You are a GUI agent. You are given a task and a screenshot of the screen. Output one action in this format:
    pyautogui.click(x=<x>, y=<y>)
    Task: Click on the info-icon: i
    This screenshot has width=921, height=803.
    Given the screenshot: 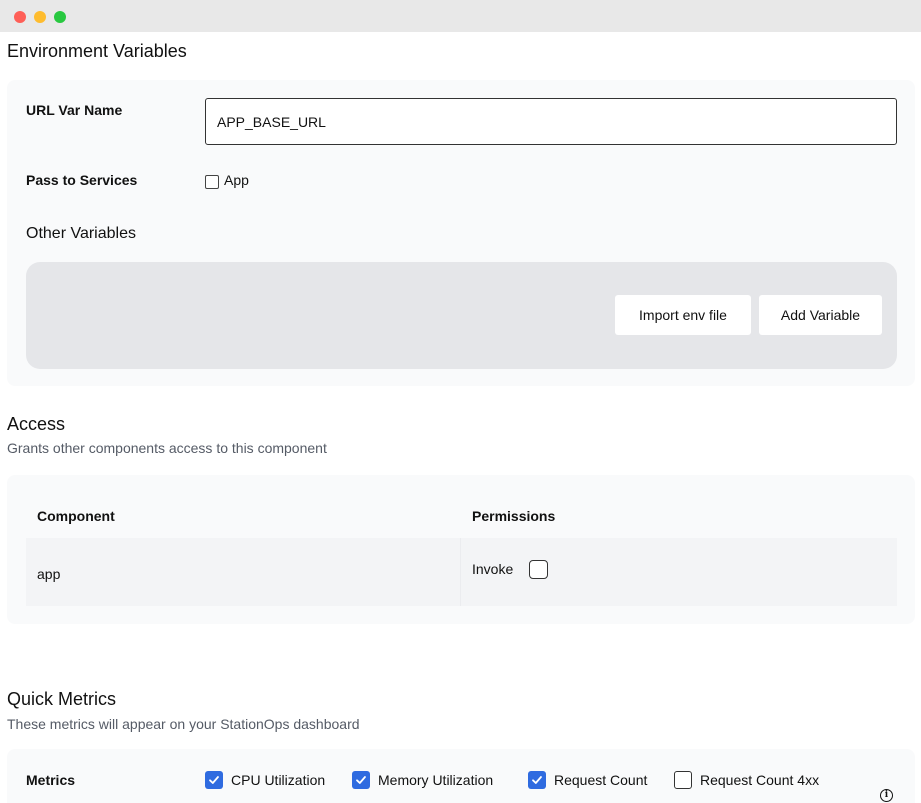 What is the action you would take?
    pyautogui.click(x=886, y=795)
    